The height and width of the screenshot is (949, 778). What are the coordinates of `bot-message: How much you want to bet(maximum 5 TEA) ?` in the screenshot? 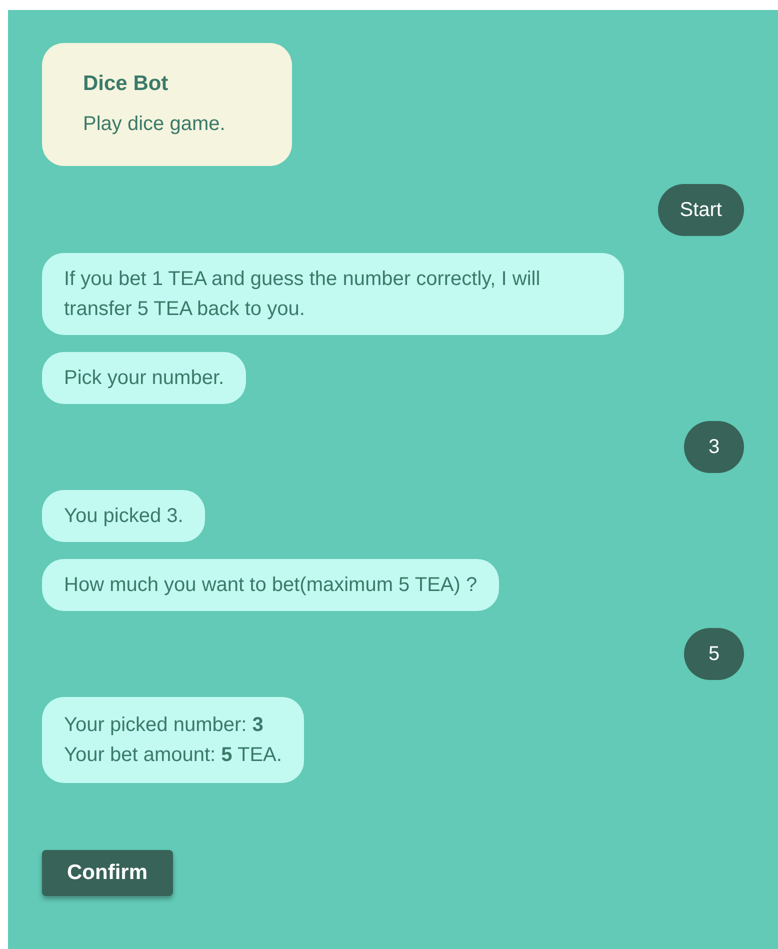 It's located at (271, 585).